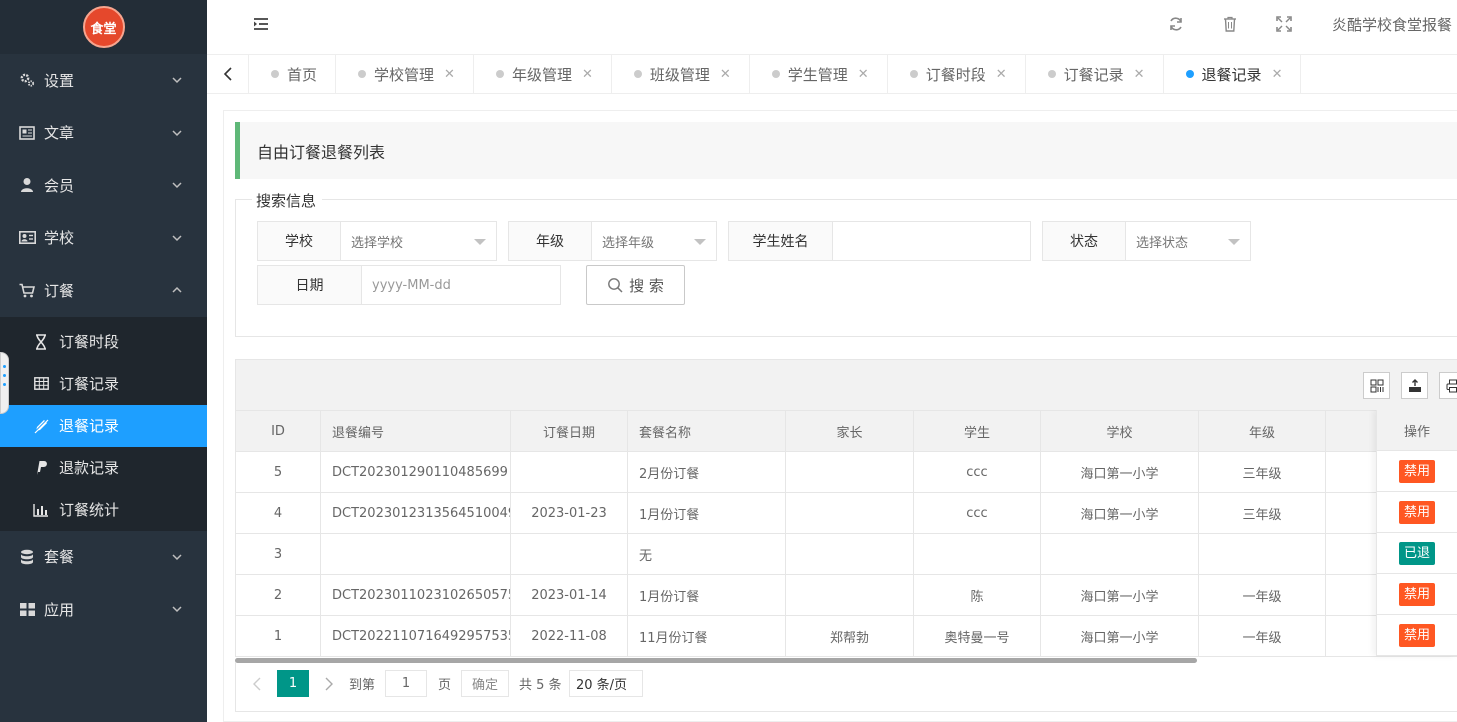  Describe the element at coordinates (103, 342) in the screenshot. I see `sidebar-item-order-periods: 订餐时段` at that location.